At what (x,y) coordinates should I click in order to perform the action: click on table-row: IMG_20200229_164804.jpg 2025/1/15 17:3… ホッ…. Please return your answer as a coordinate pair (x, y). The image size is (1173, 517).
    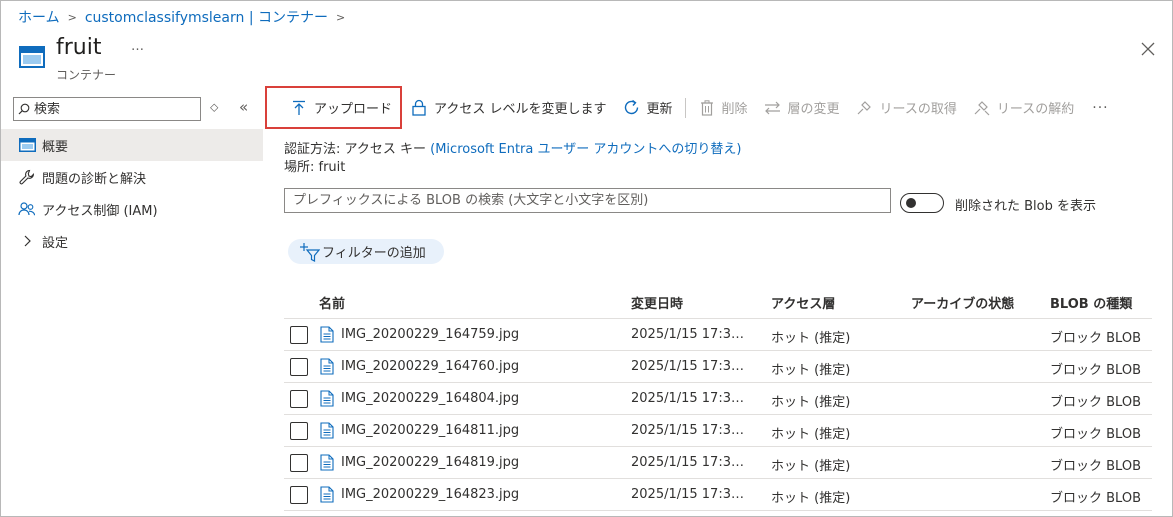
    Looking at the image, I should click on (718, 399).